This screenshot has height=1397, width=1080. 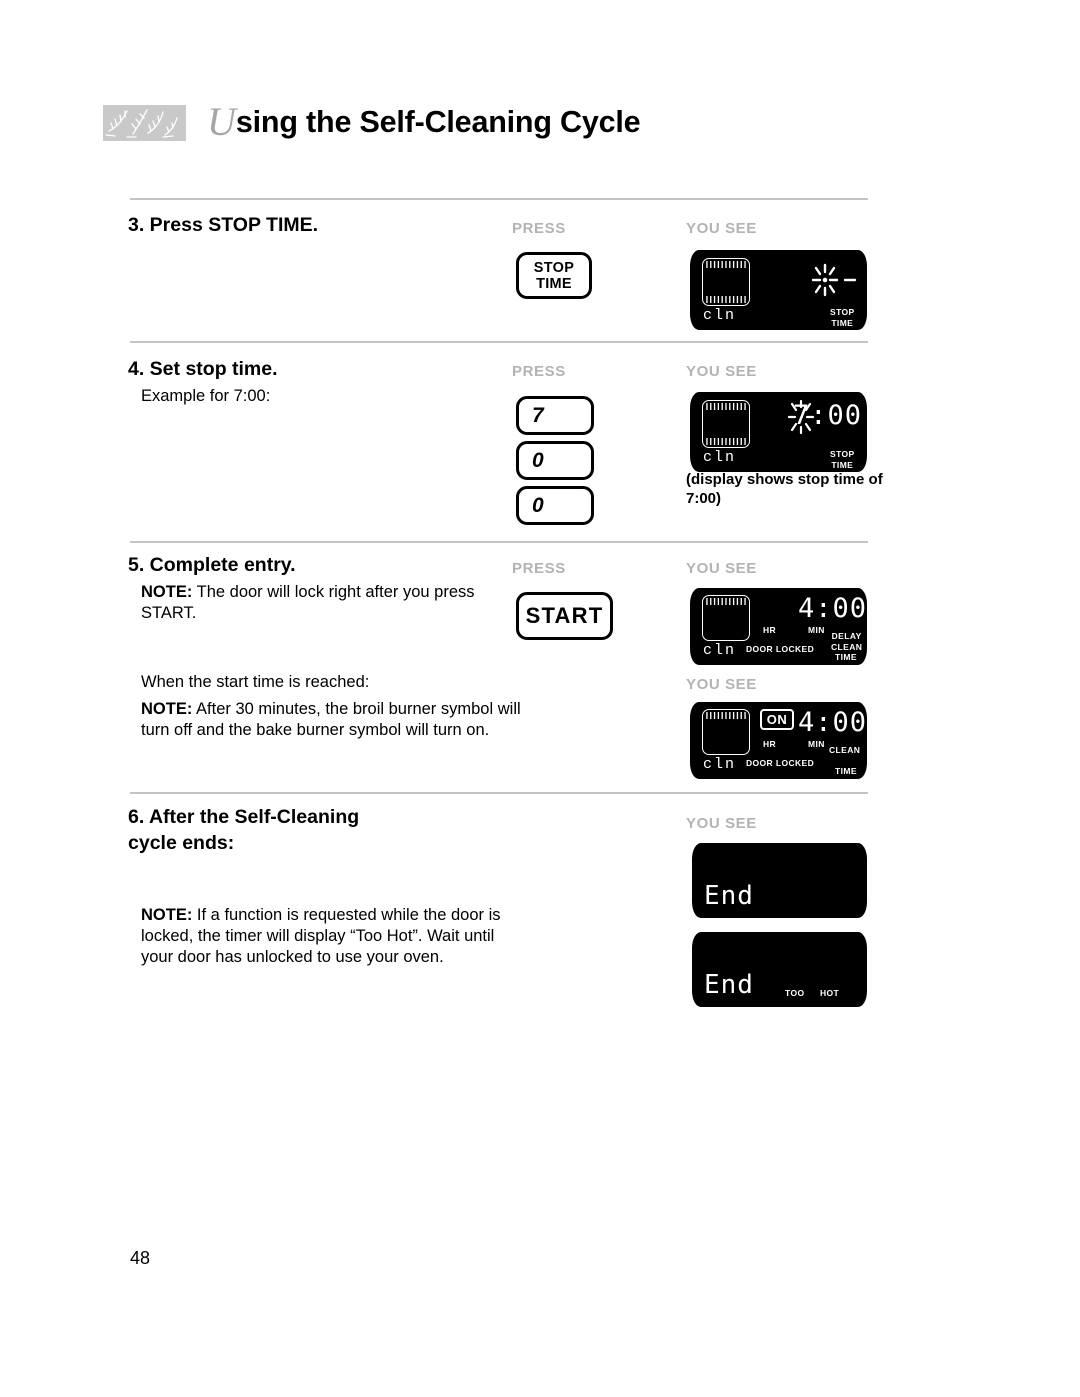 What do you see at coordinates (554, 267) in the screenshot?
I see `stop-time-key-line1: STOP` at bounding box center [554, 267].